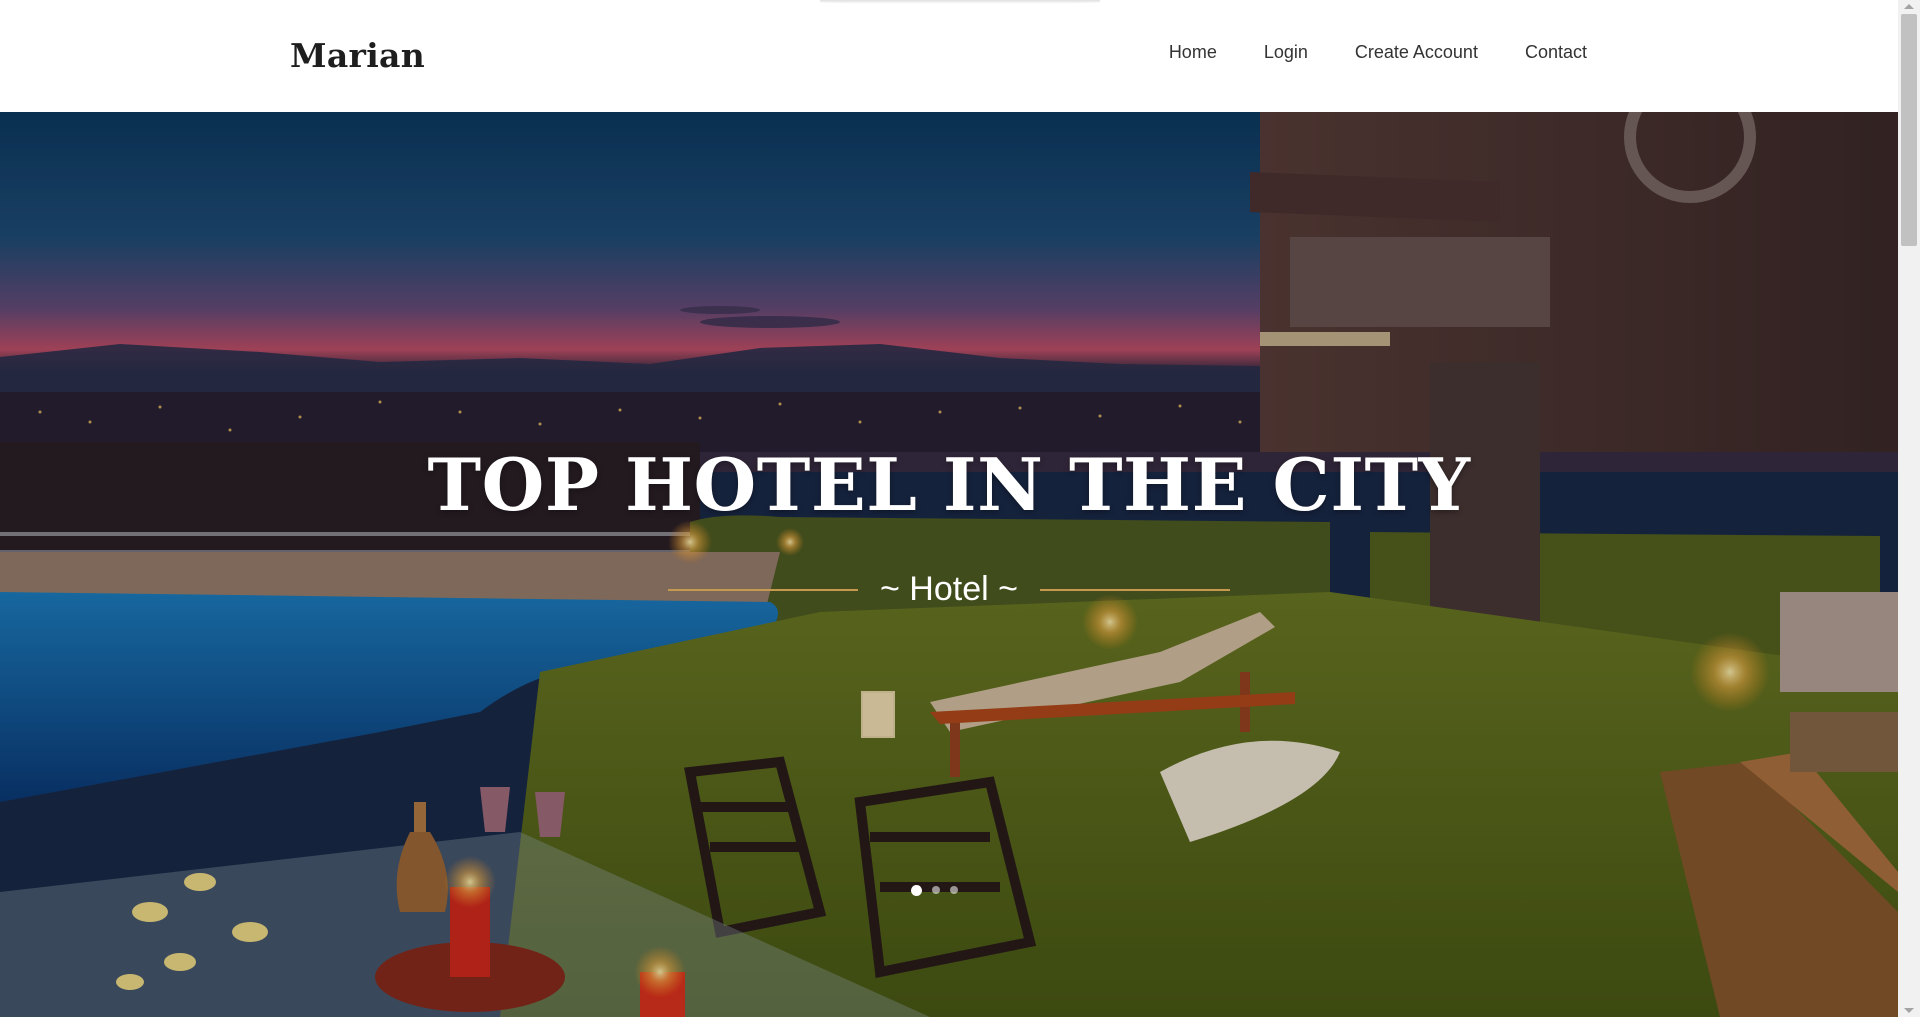 The height and width of the screenshot is (1017, 1920). Describe the element at coordinates (949, 56) in the screenshot. I see `site-header: Marian Home Login Create Account Contact` at that location.